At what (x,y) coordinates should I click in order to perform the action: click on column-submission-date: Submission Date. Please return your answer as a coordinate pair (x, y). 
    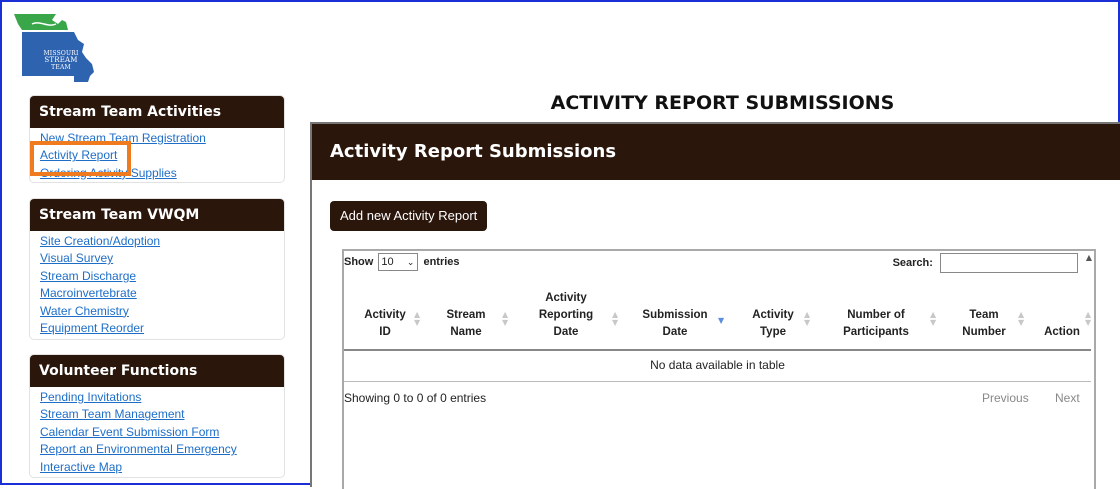
    Looking at the image, I should click on (675, 317).